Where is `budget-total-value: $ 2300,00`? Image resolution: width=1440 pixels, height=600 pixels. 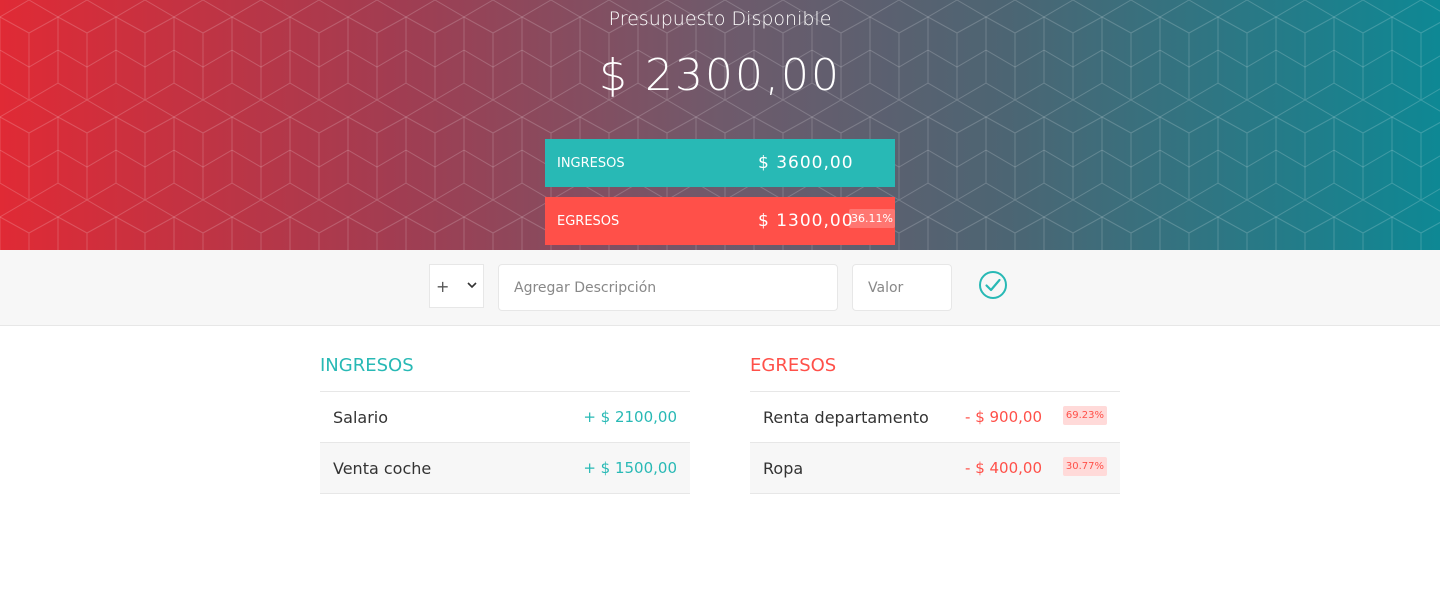
budget-total-value: $ 2300,00 is located at coordinates (720, 75).